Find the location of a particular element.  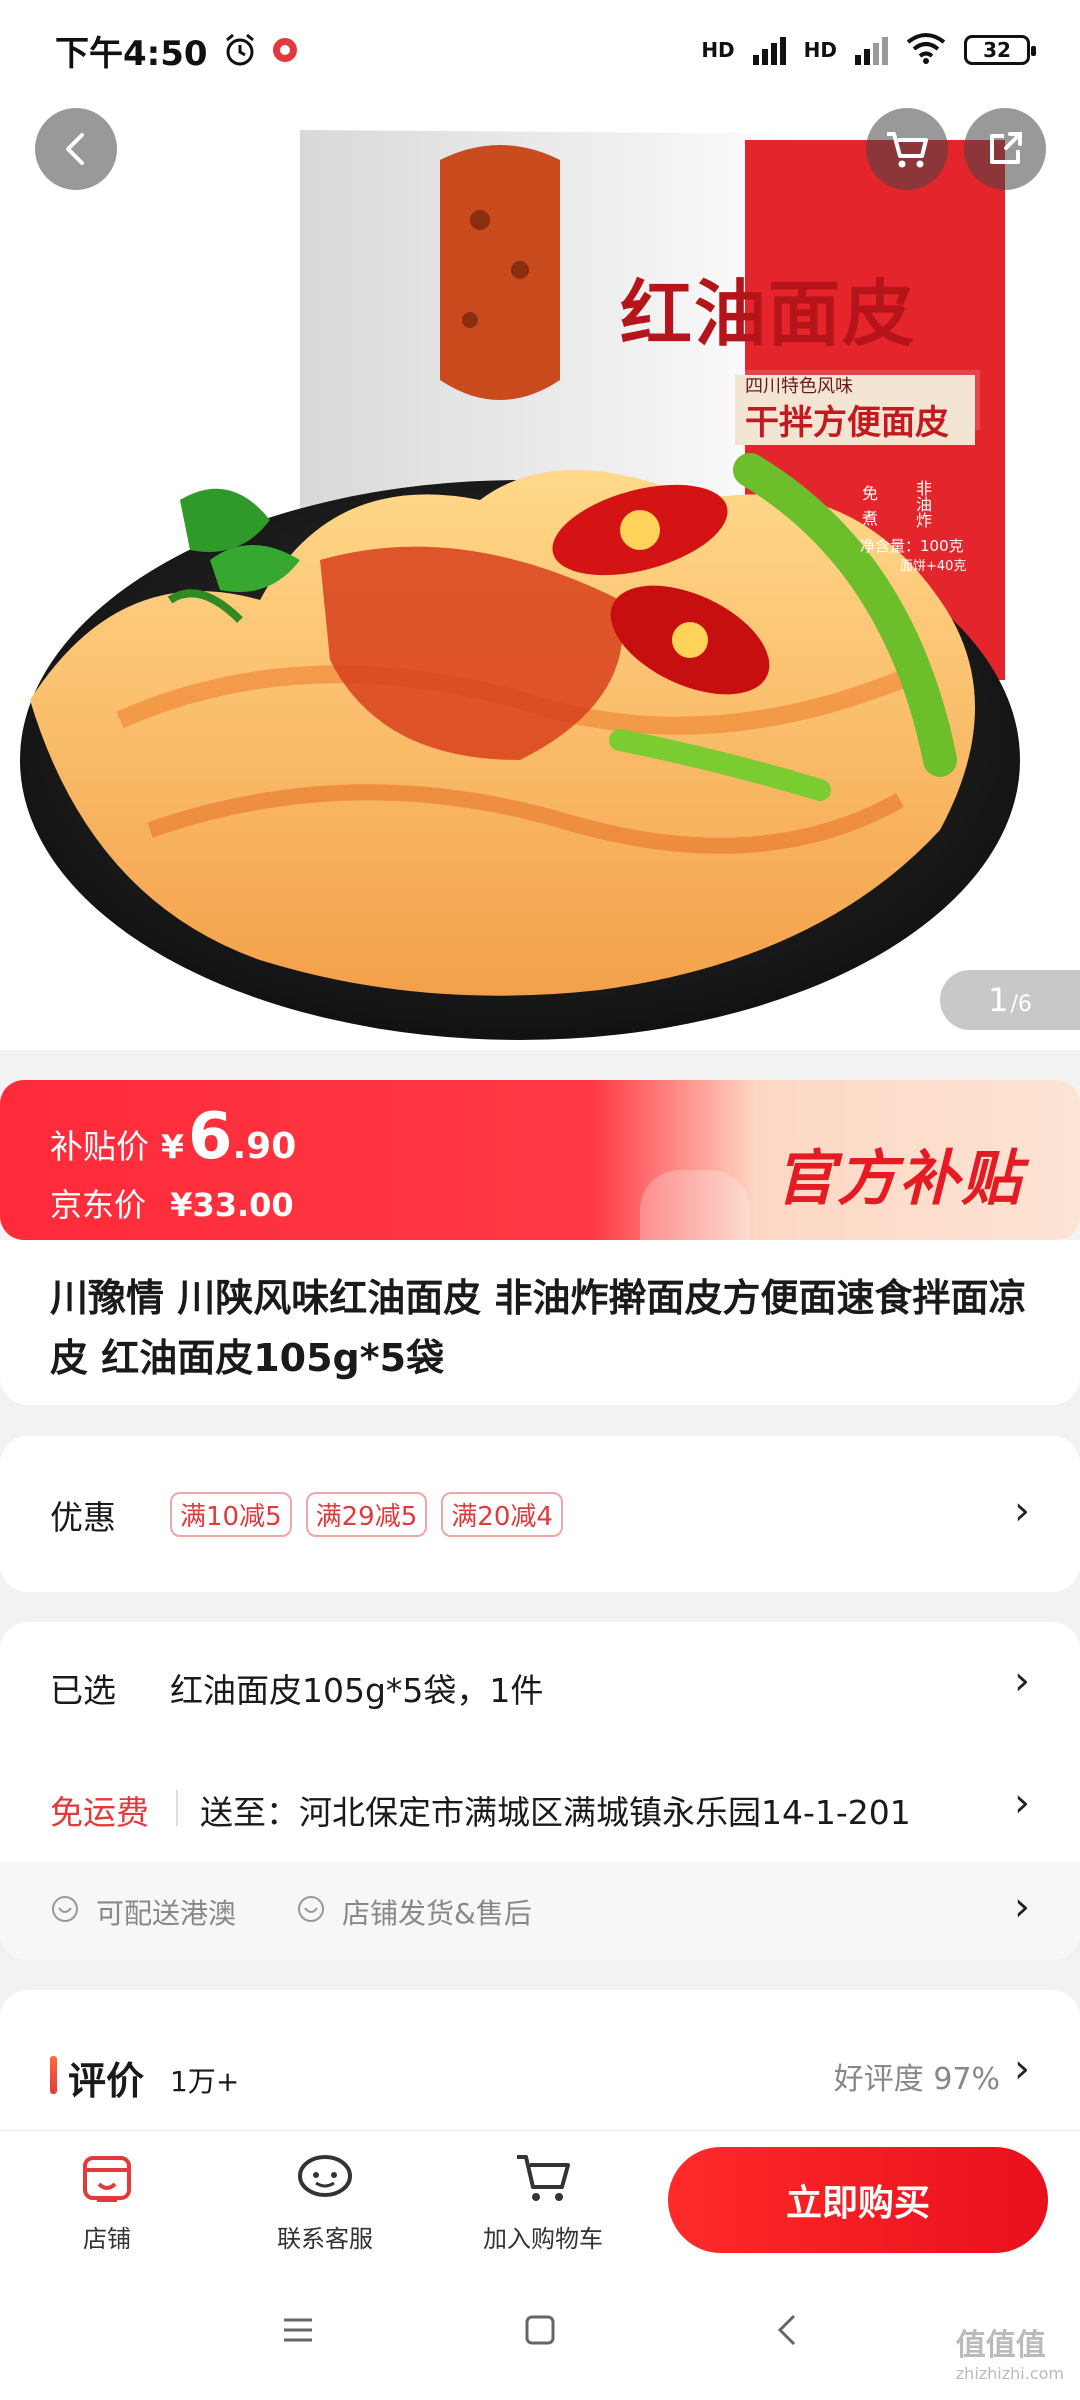

coin-bag-icon is located at coordinates (695, 1205).